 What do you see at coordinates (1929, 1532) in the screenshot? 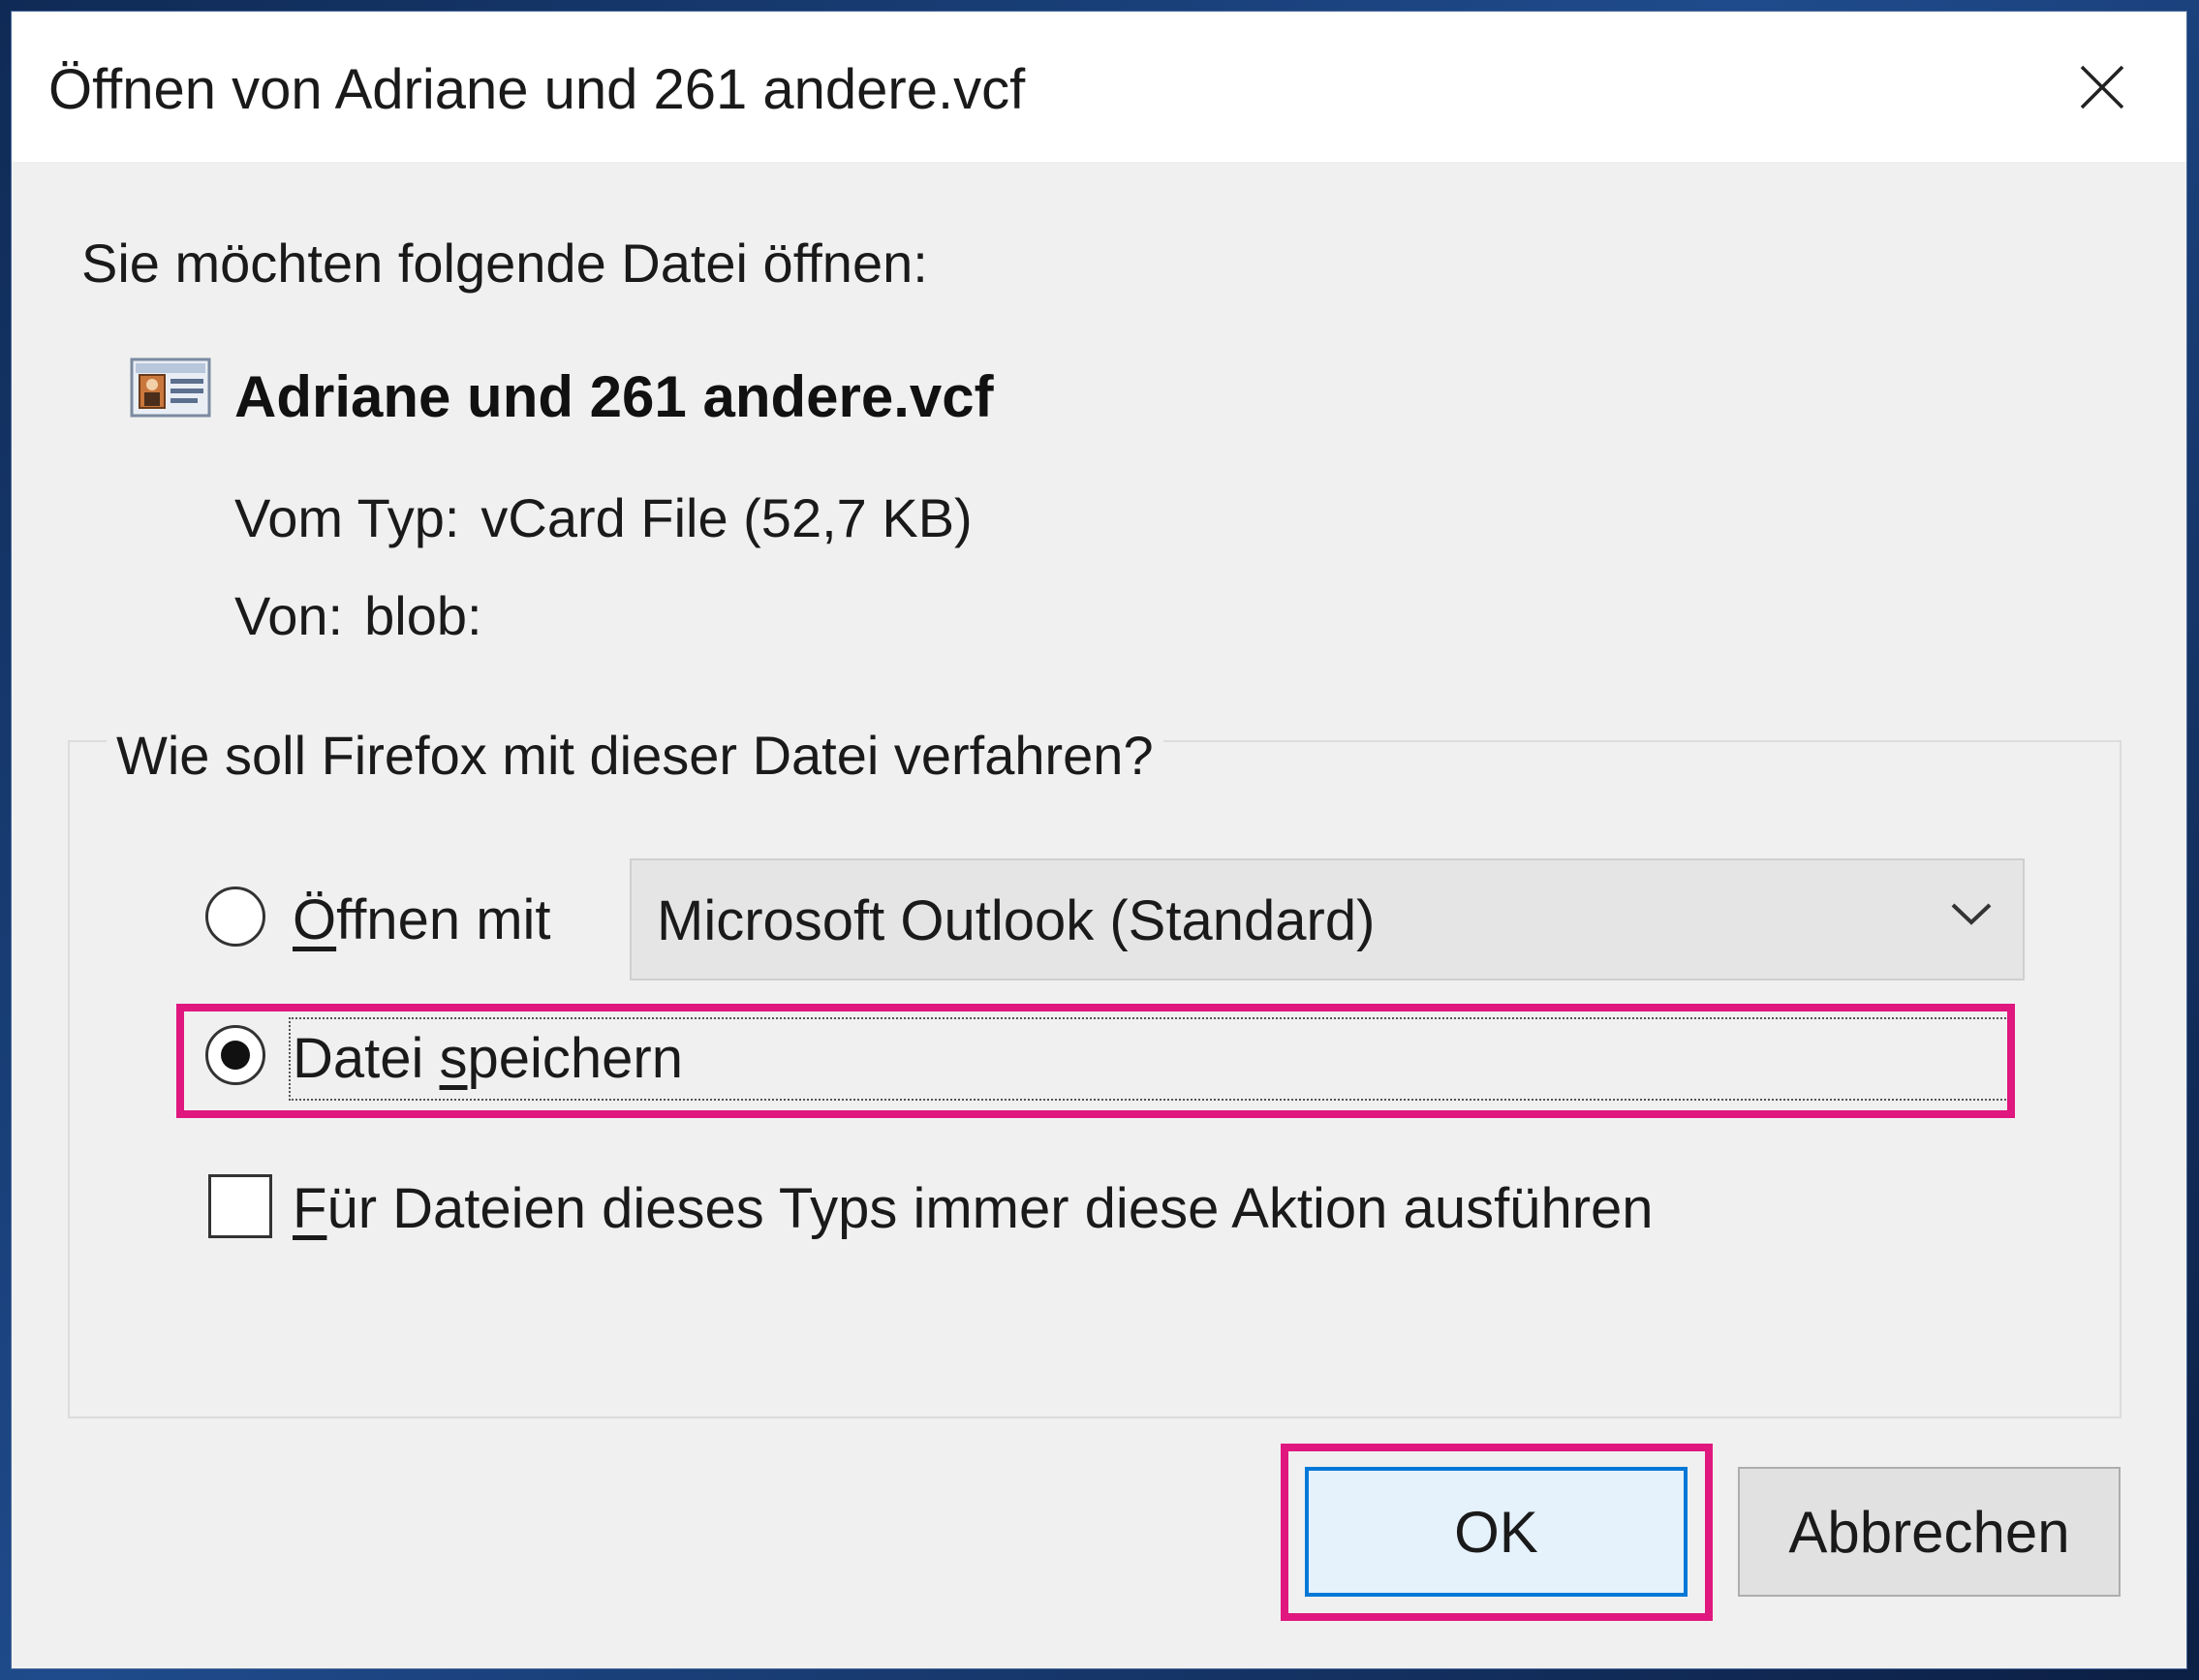
I see `cancel-button: Abbrechen` at bounding box center [1929, 1532].